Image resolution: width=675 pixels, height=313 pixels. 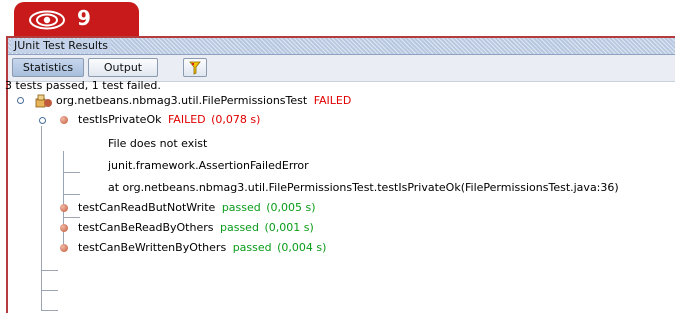 I want to click on results-summary: 3 tests passed, 1 test failed., so click(x=83, y=85).